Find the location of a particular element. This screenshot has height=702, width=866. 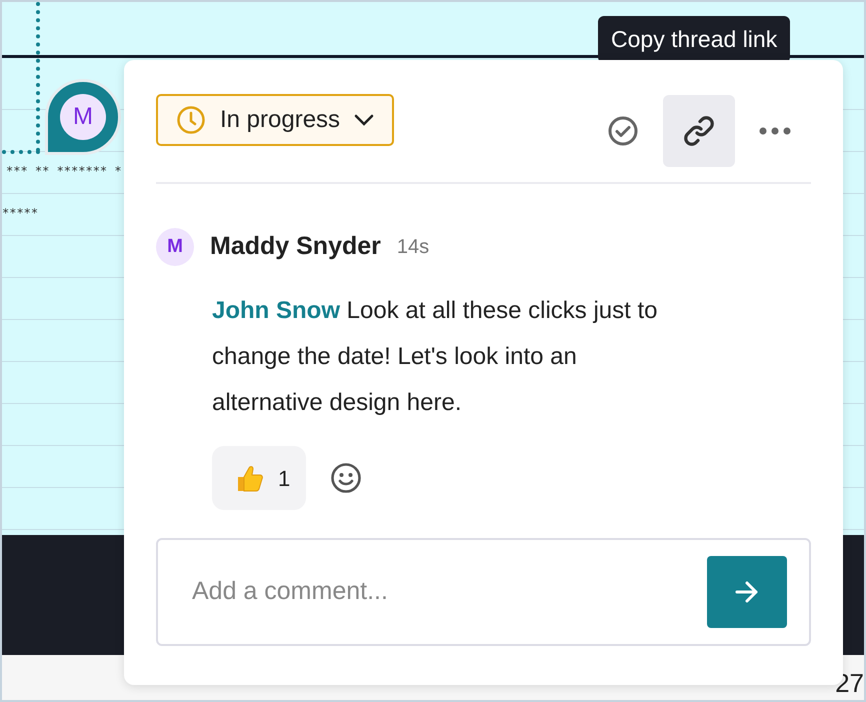

chevron-down-icon is located at coordinates (364, 120).